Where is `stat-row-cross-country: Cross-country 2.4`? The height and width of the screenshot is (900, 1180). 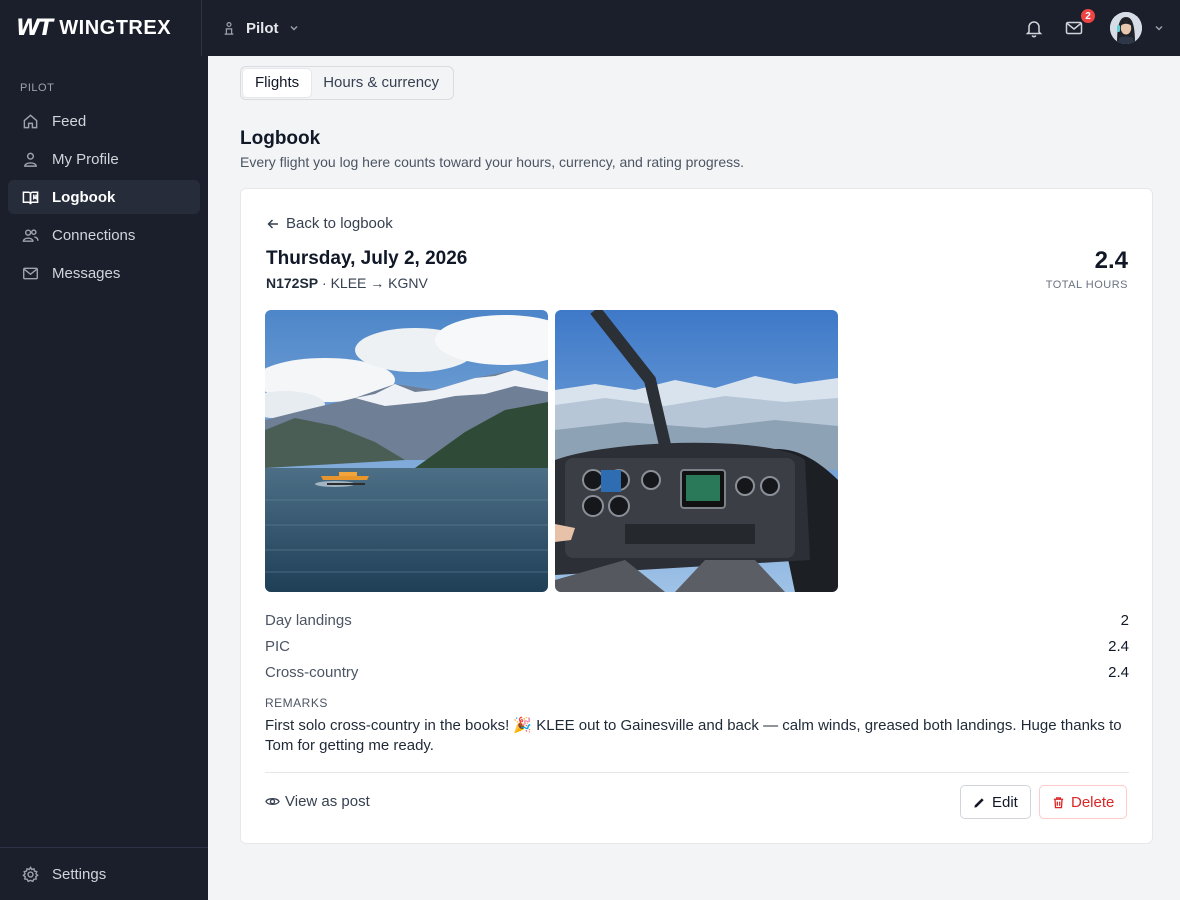 stat-row-cross-country: Cross-country 2.4 is located at coordinates (697, 672).